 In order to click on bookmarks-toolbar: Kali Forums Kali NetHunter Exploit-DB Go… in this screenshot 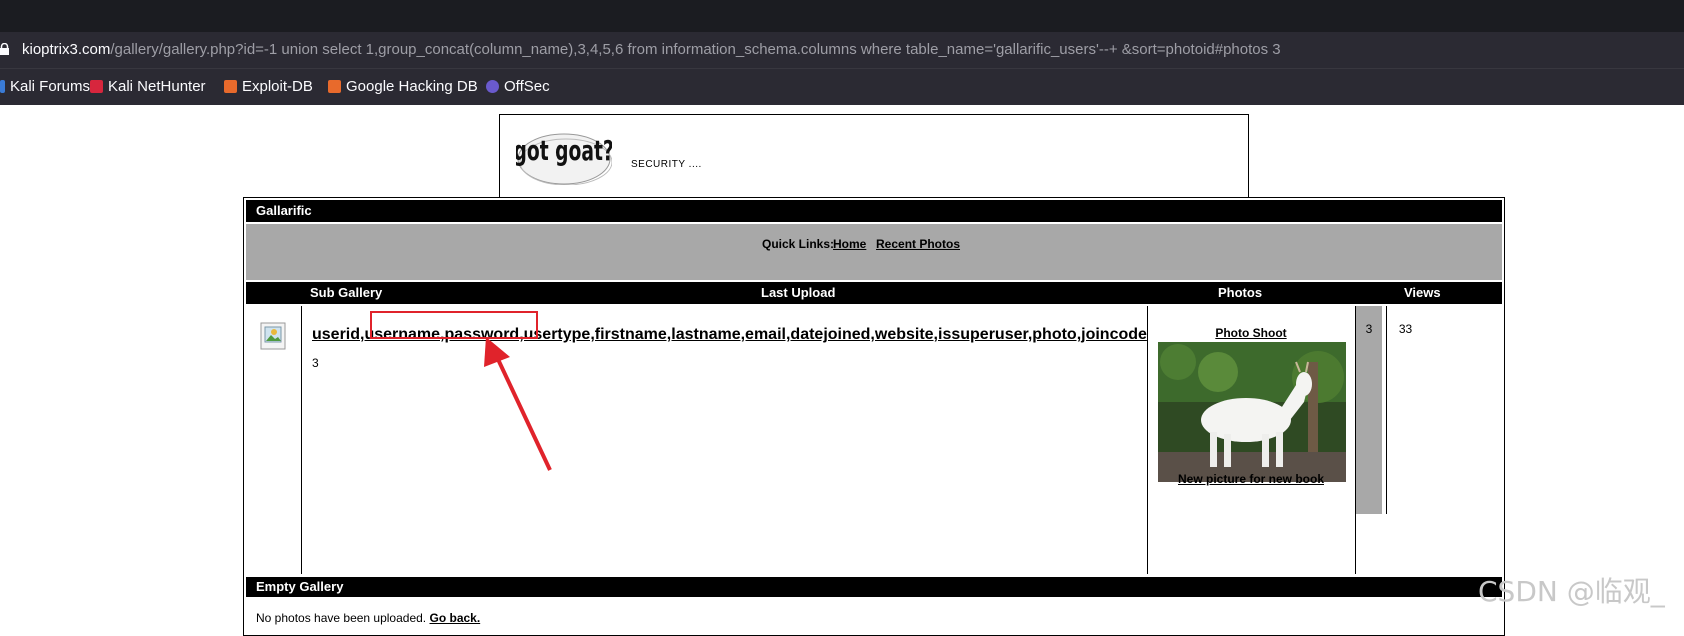, I will do `click(842, 86)`.